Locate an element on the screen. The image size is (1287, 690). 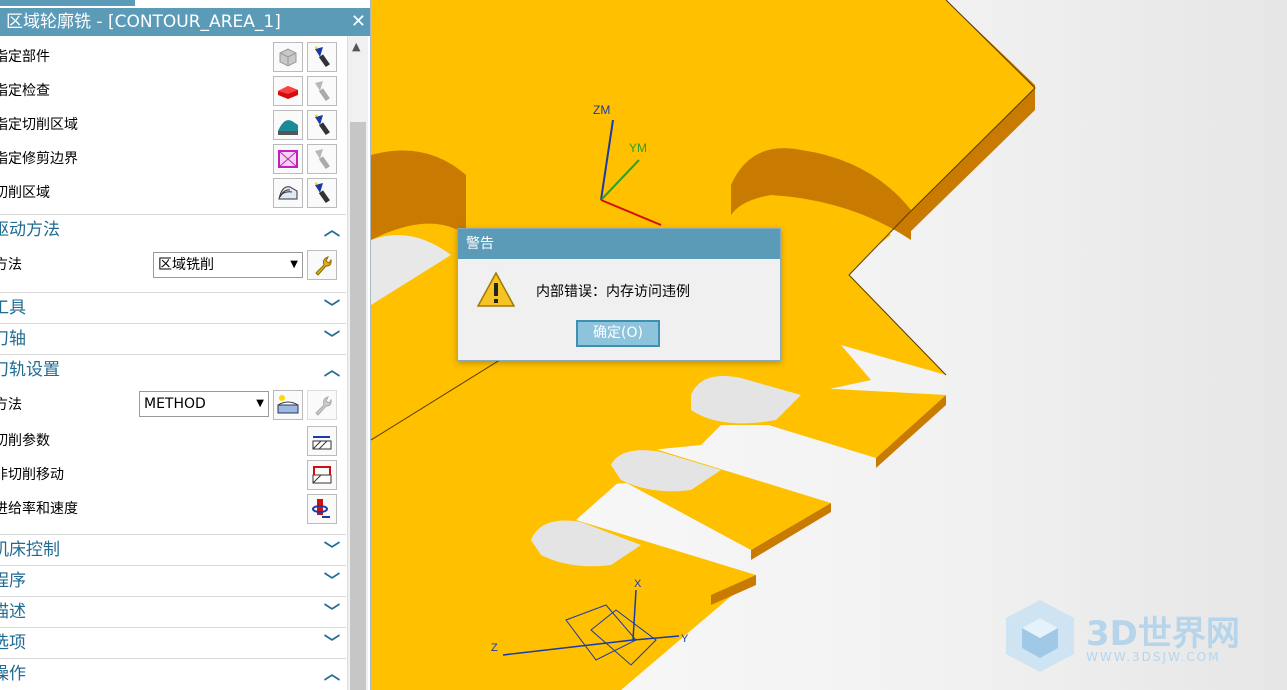
row-non-cutting-moves: 非切削移动 is located at coordinates (173, 475).